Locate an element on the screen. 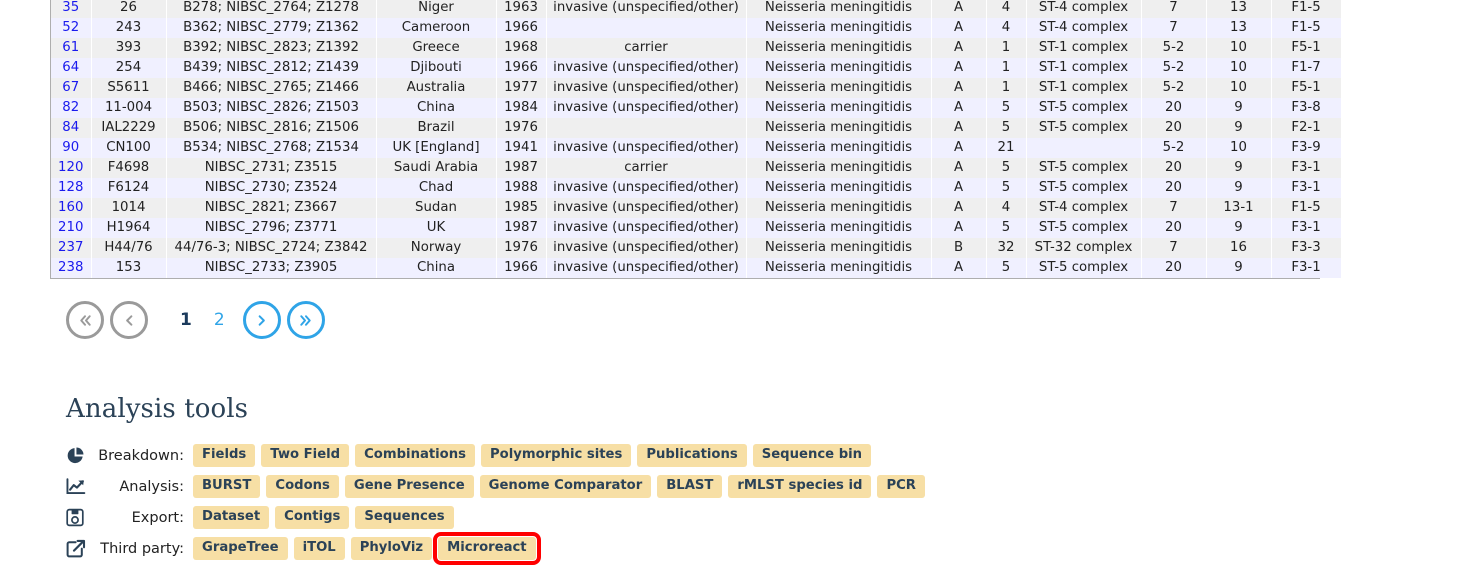 The height and width of the screenshot is (587, 1482). isolate-id-link: 84 is located at coordinates (70, 127).